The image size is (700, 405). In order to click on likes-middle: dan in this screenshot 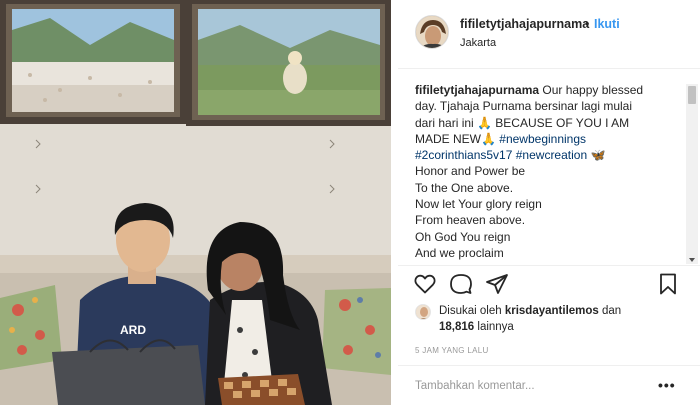, I will do `click(610, 311)`.